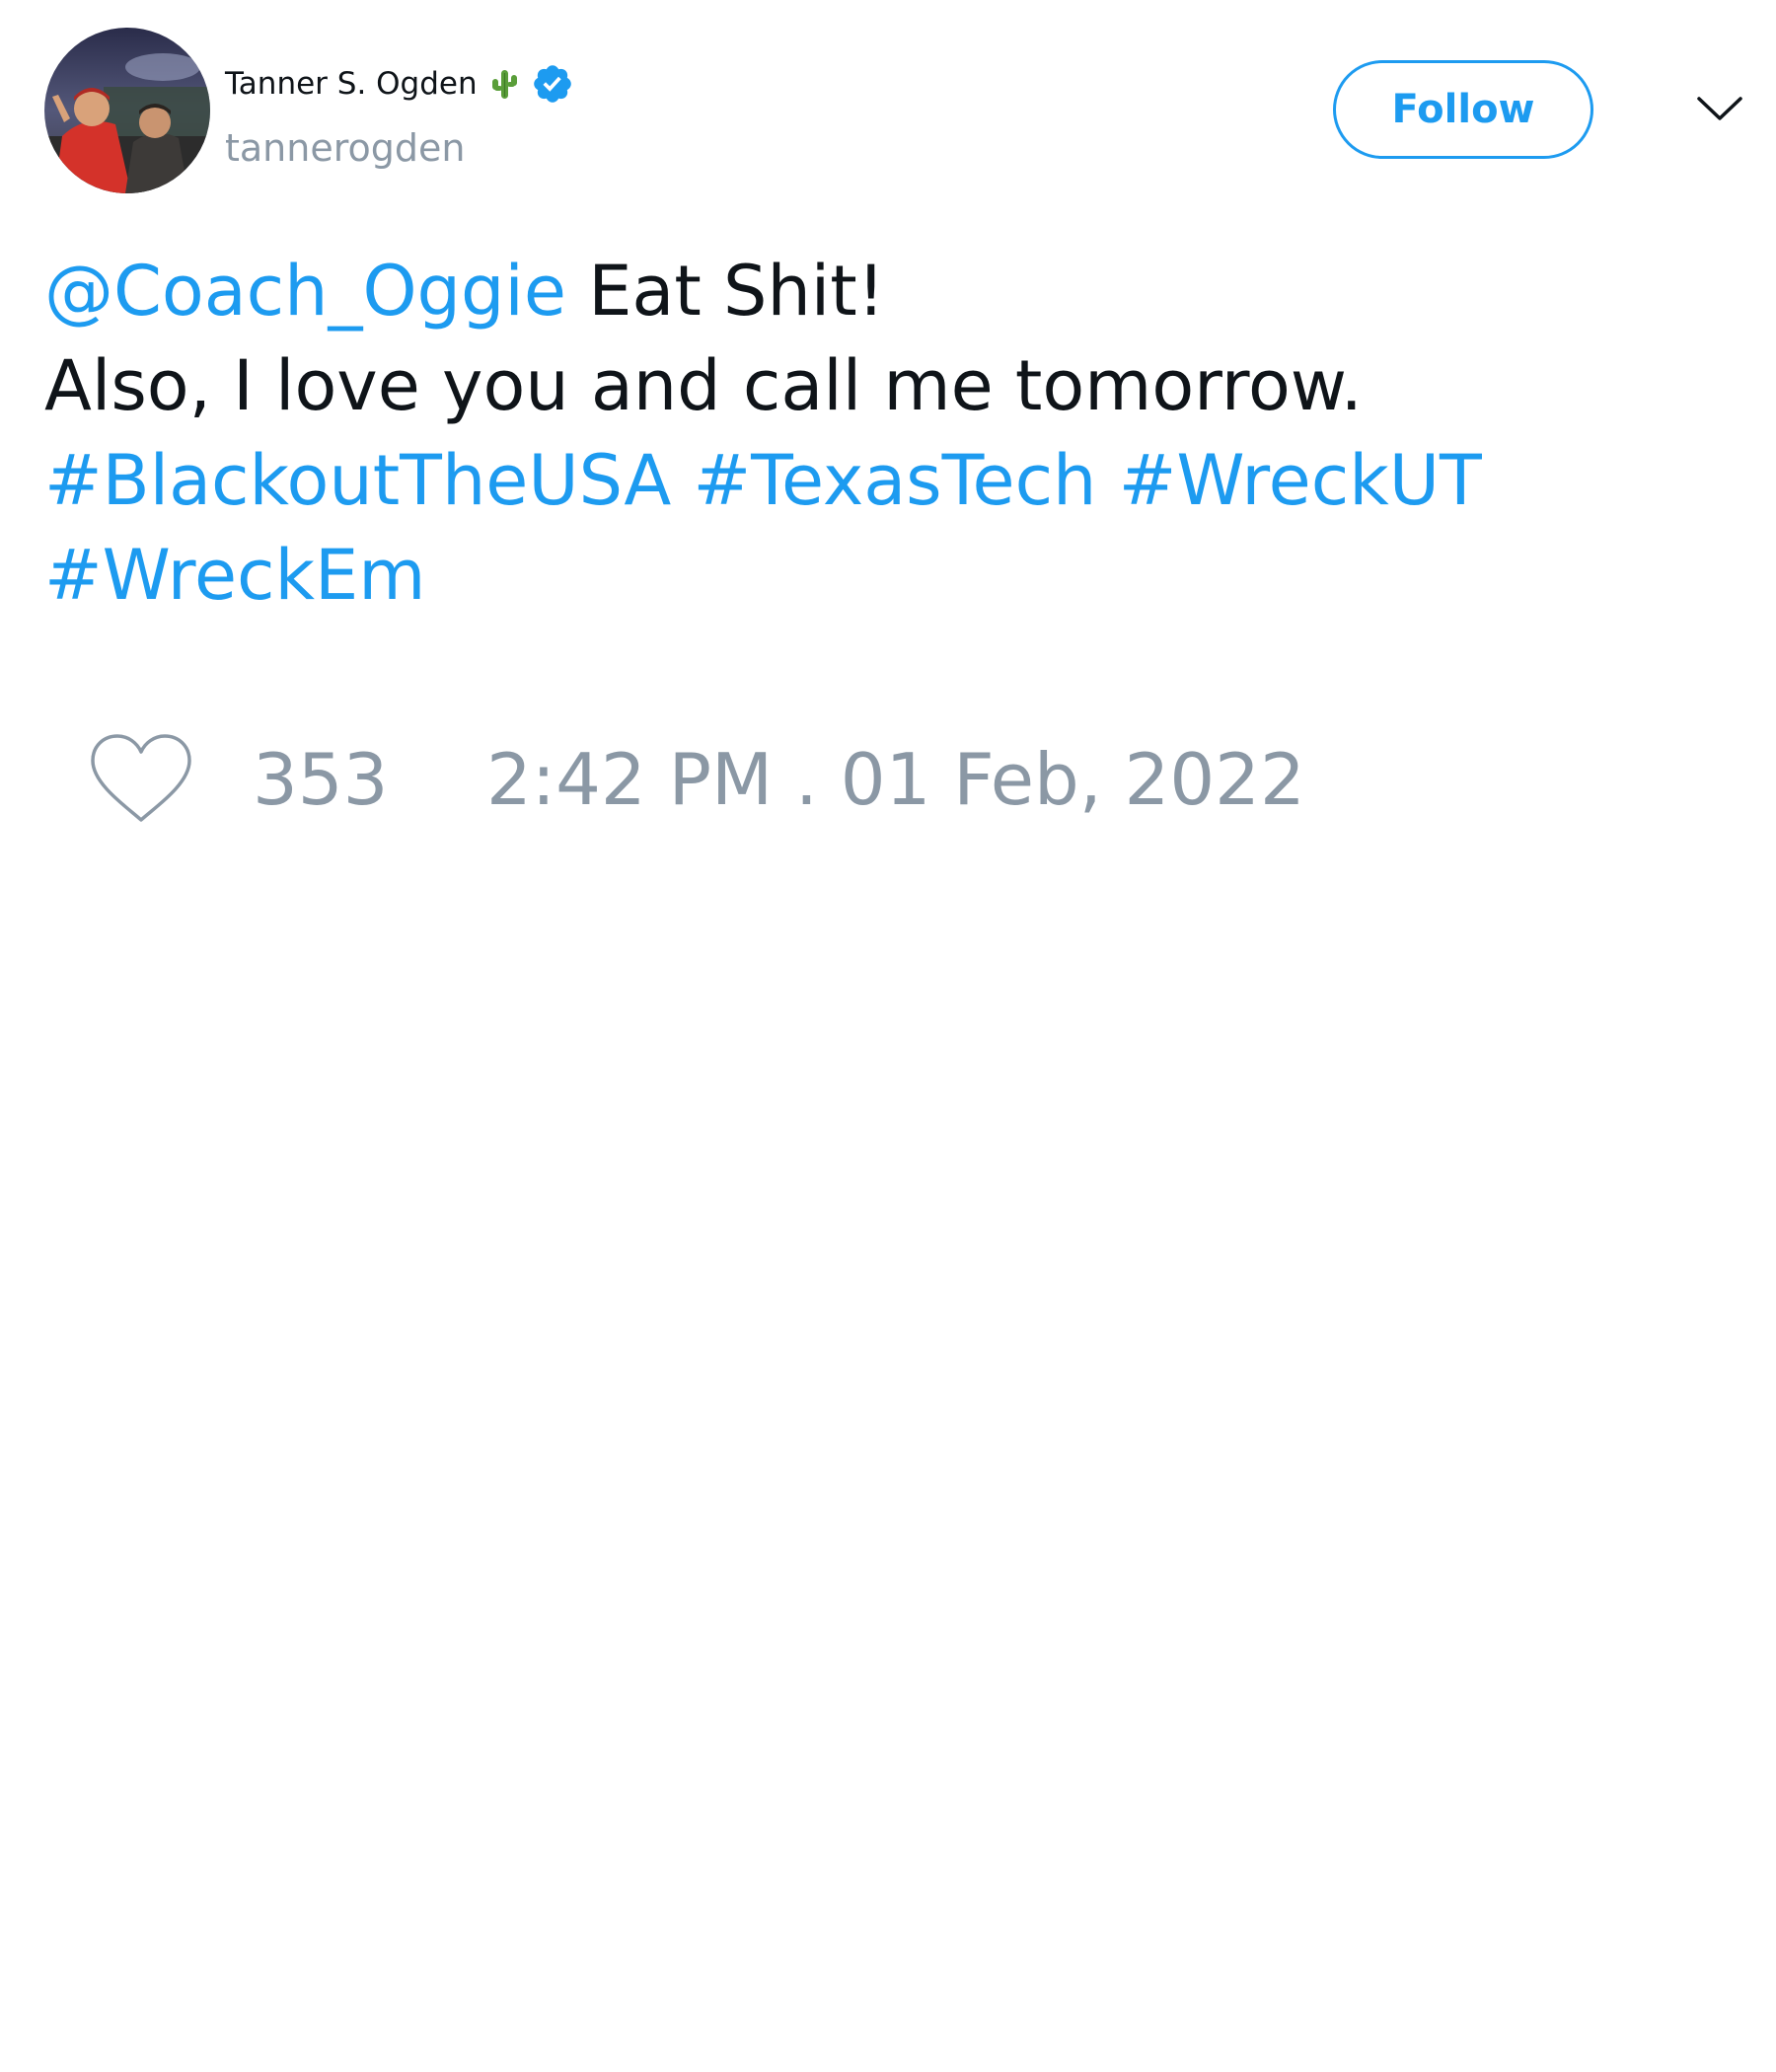 Image resolution: width=1776 pixels, height=2072 pixels. Describe the element at coordinates (703, 386) in the screenshot. I see `tweet-line-2: Also, I love you and call me tomorrow.` at that location.